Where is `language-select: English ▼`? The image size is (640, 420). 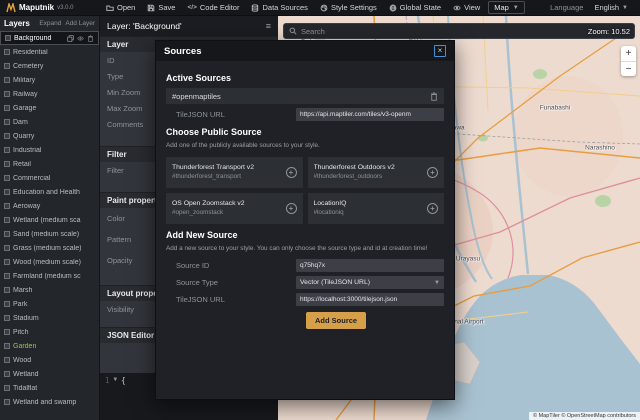
language-select: English ▼ is located at coordinates (611, 7).